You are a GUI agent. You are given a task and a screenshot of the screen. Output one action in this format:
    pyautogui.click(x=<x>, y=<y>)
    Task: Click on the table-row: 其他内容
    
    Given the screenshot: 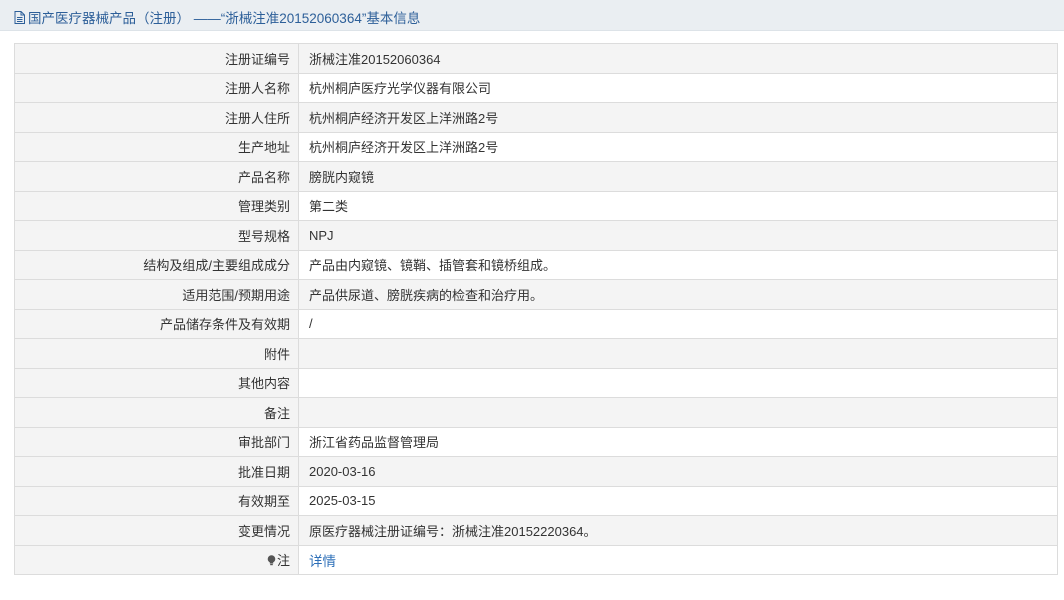 What is the action you would take?
    pyautogui.click(x=536, y=382)
    